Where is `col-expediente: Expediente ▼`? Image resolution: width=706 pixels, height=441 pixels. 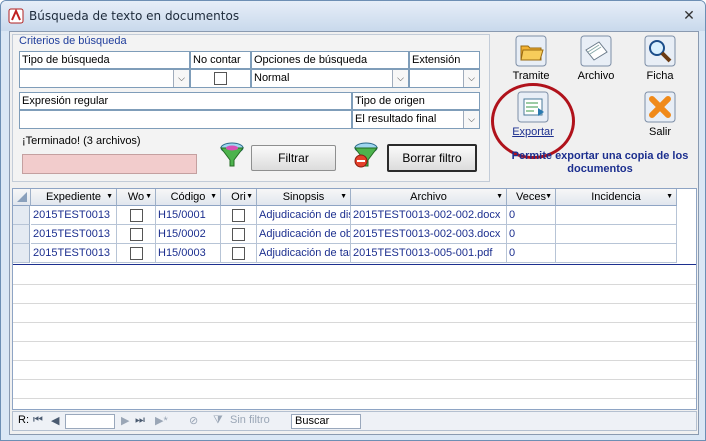 col-expediente: Expediente ▼ is located at coordinates (74, 197).